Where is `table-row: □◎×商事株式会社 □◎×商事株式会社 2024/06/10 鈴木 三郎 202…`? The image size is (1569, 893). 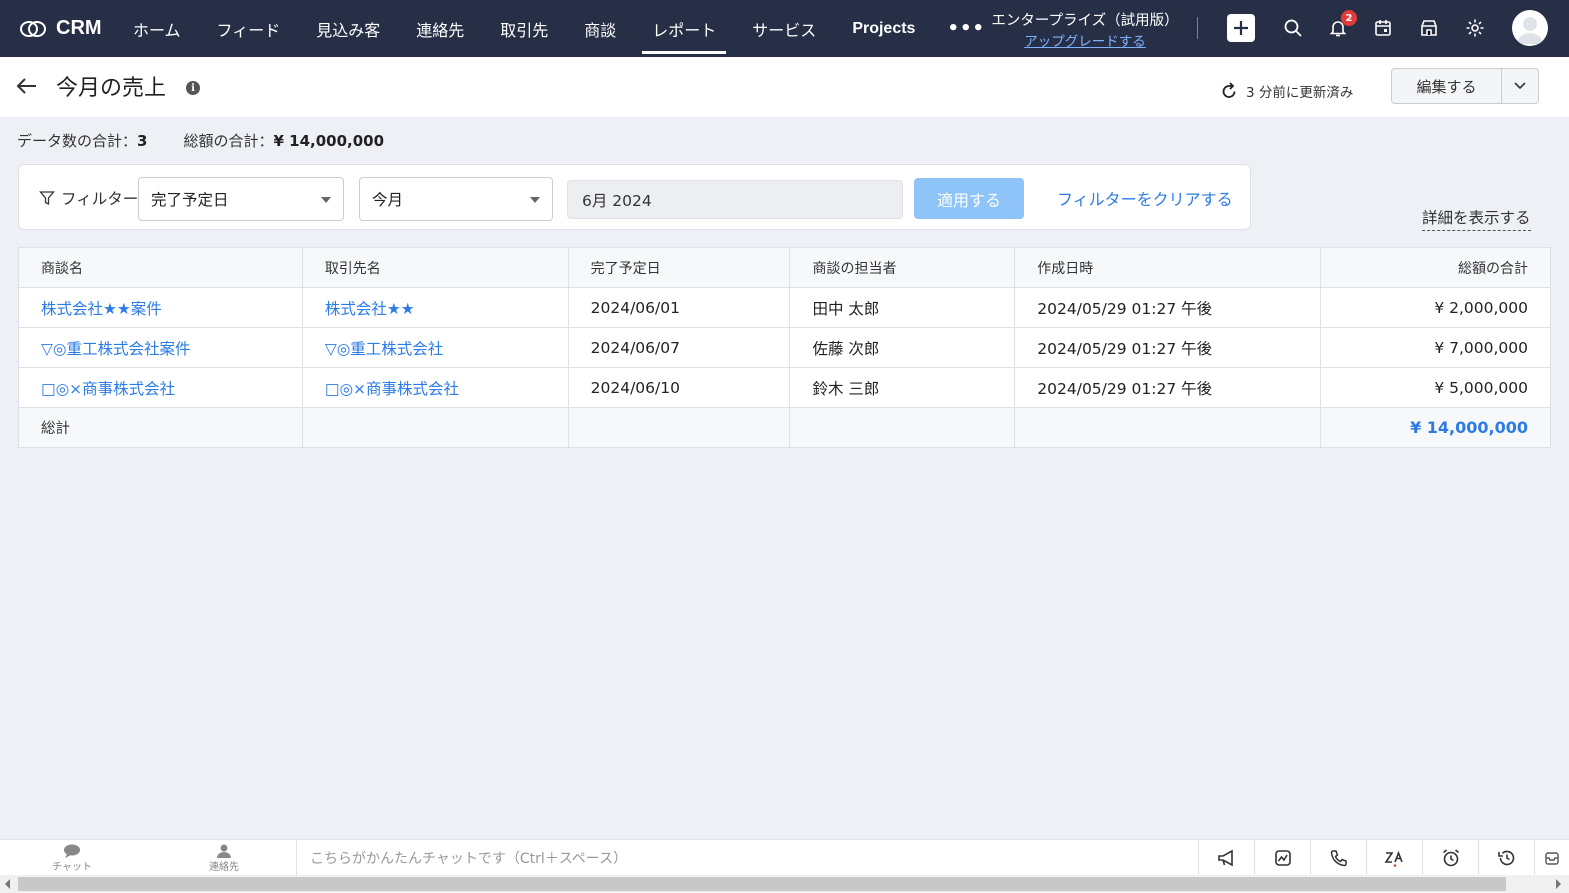
table-row: □◎×商事株式会社 □◎×商事株式会社 2024/06/10 鈴木 三郎 202… is located at coordinates (784, 387).